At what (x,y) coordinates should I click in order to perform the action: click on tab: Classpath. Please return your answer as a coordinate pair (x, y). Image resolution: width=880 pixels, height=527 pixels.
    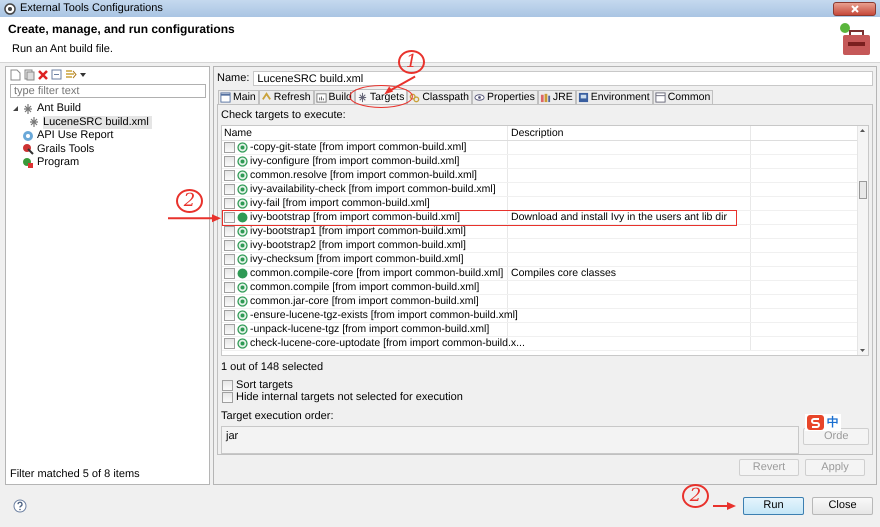
    Looking at the image, I should click on (439, 97).